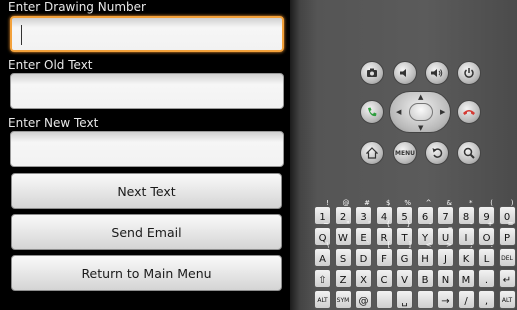 The height and width of the screenshot is (310, 517). I want to click on key-3-9: ↵, so click(507, 278).